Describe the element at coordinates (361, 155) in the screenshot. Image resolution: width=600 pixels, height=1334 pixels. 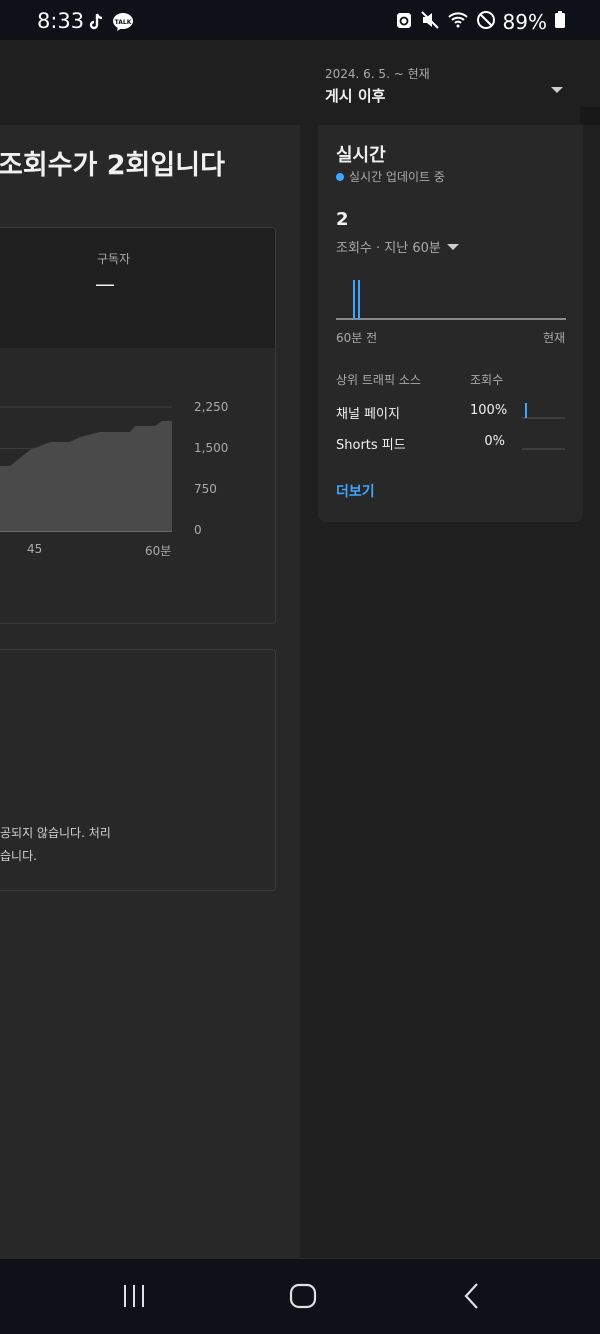
I see `realtime-title: 실시간` at that location.